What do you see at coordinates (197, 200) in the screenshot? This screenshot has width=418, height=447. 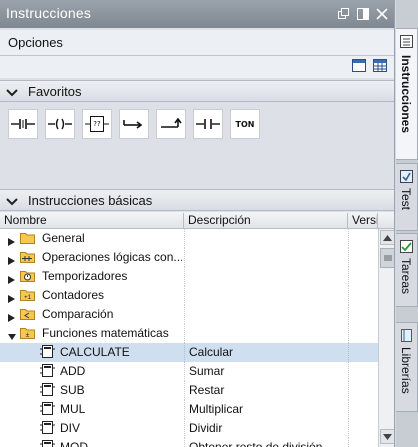 I see `basic-instructions-header: Instrucciones básicas` at bounding box center [197, 200].